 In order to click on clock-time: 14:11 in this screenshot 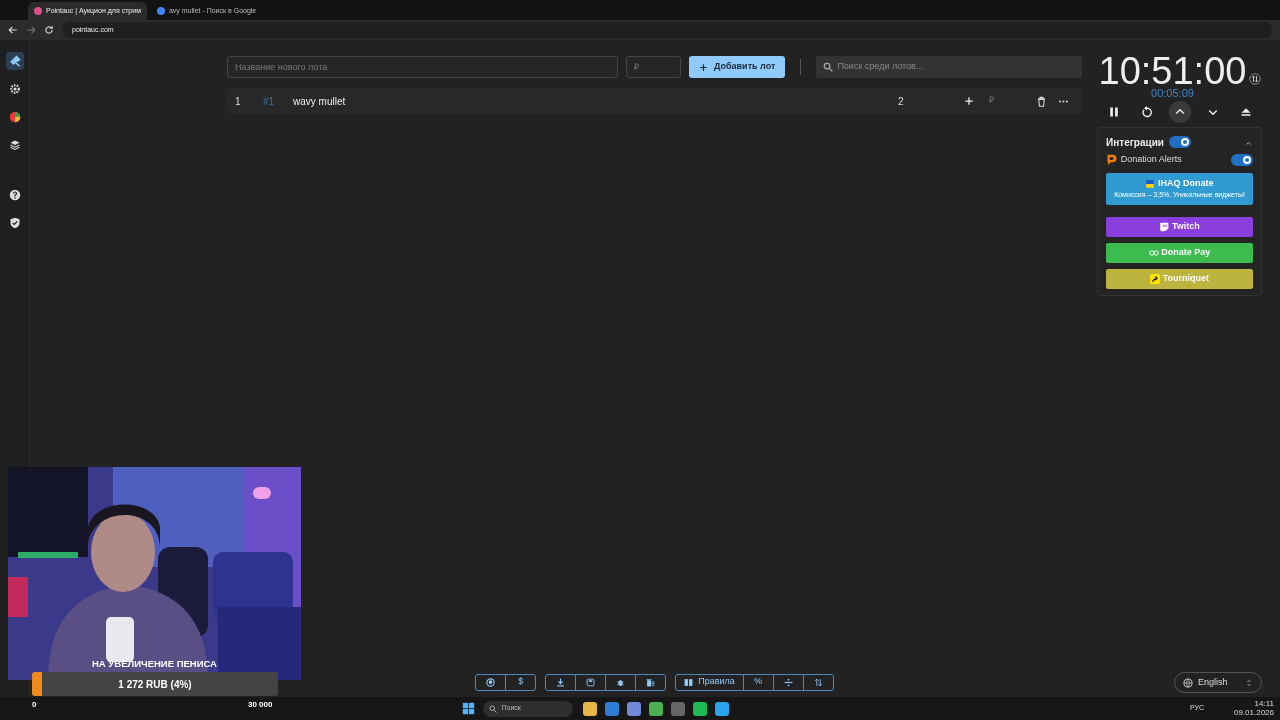, I will do `click(1264, 704)`.